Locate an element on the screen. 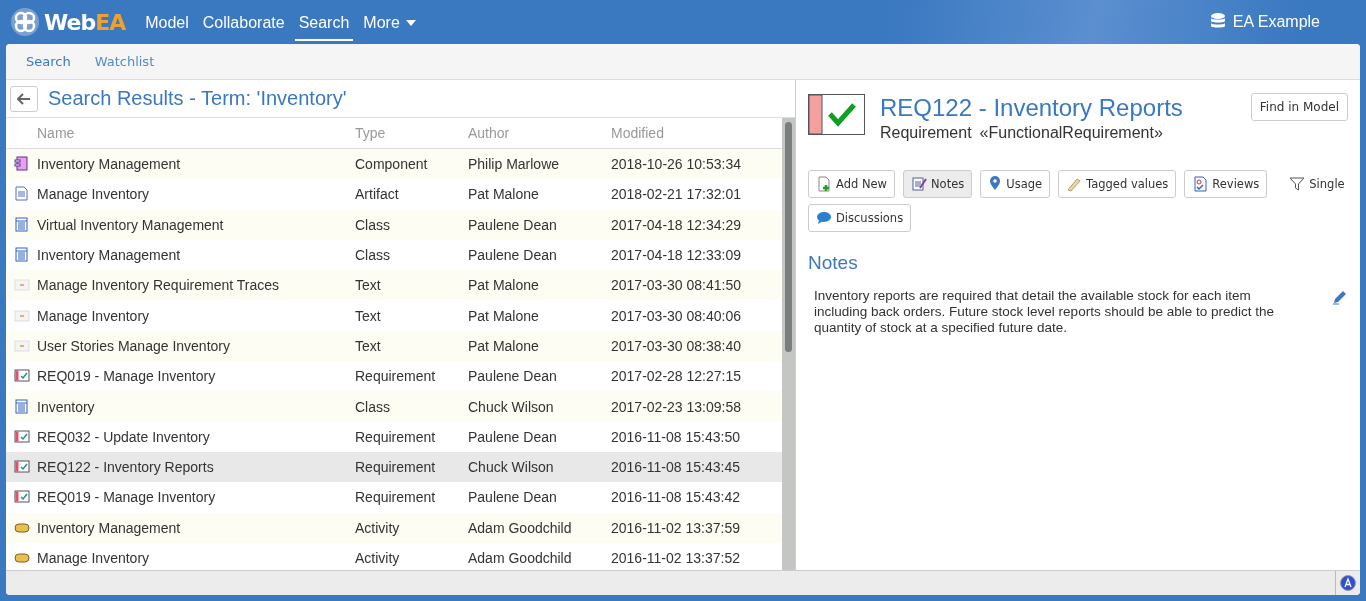 This screenshot has height=601, width=1366. tab-button: Discussions is located at coordinates (860, 218).